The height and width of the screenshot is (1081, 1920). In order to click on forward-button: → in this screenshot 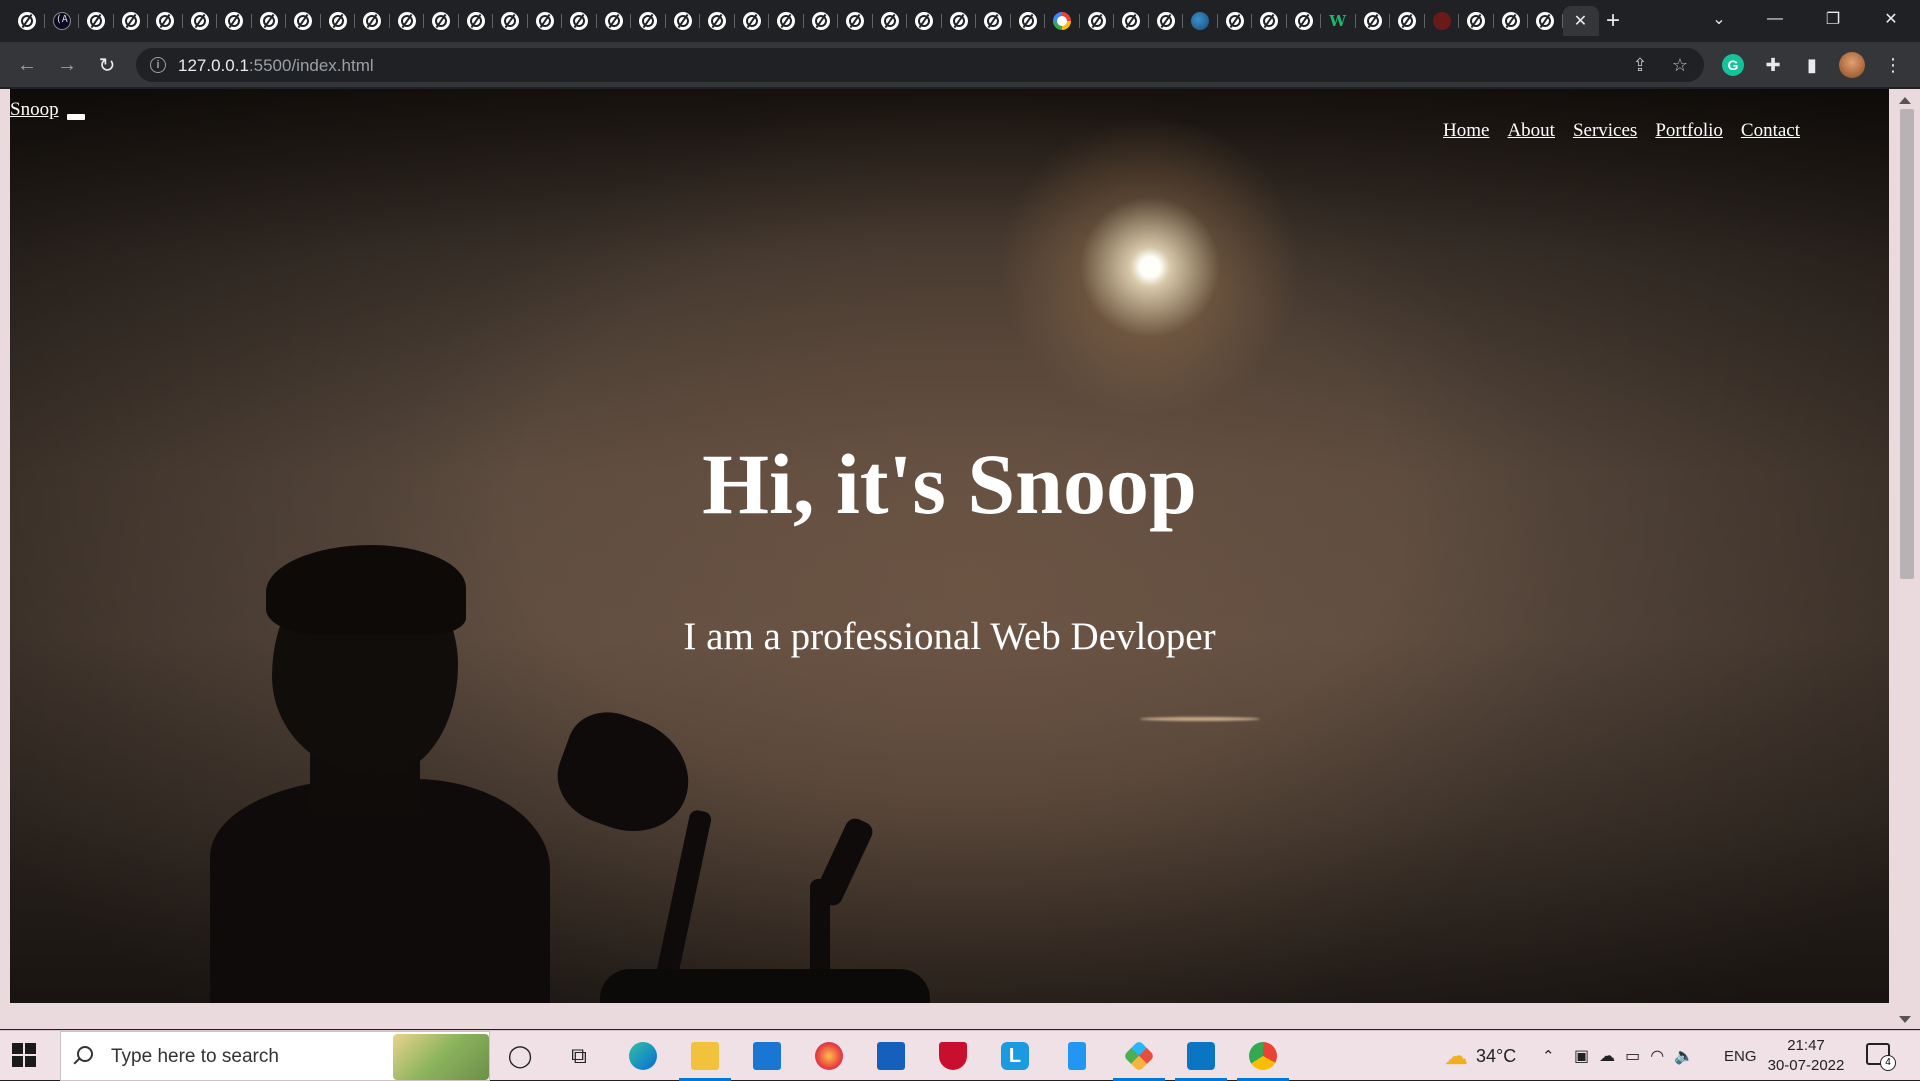, I will do `click(67, 65)`.